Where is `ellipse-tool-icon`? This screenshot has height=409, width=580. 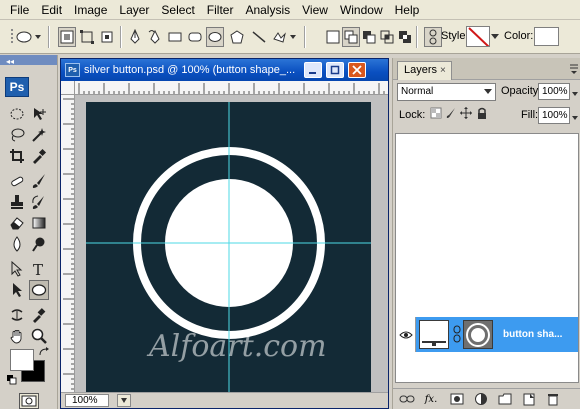 ellipse-tool-icon is located at coordinates (39, 290).